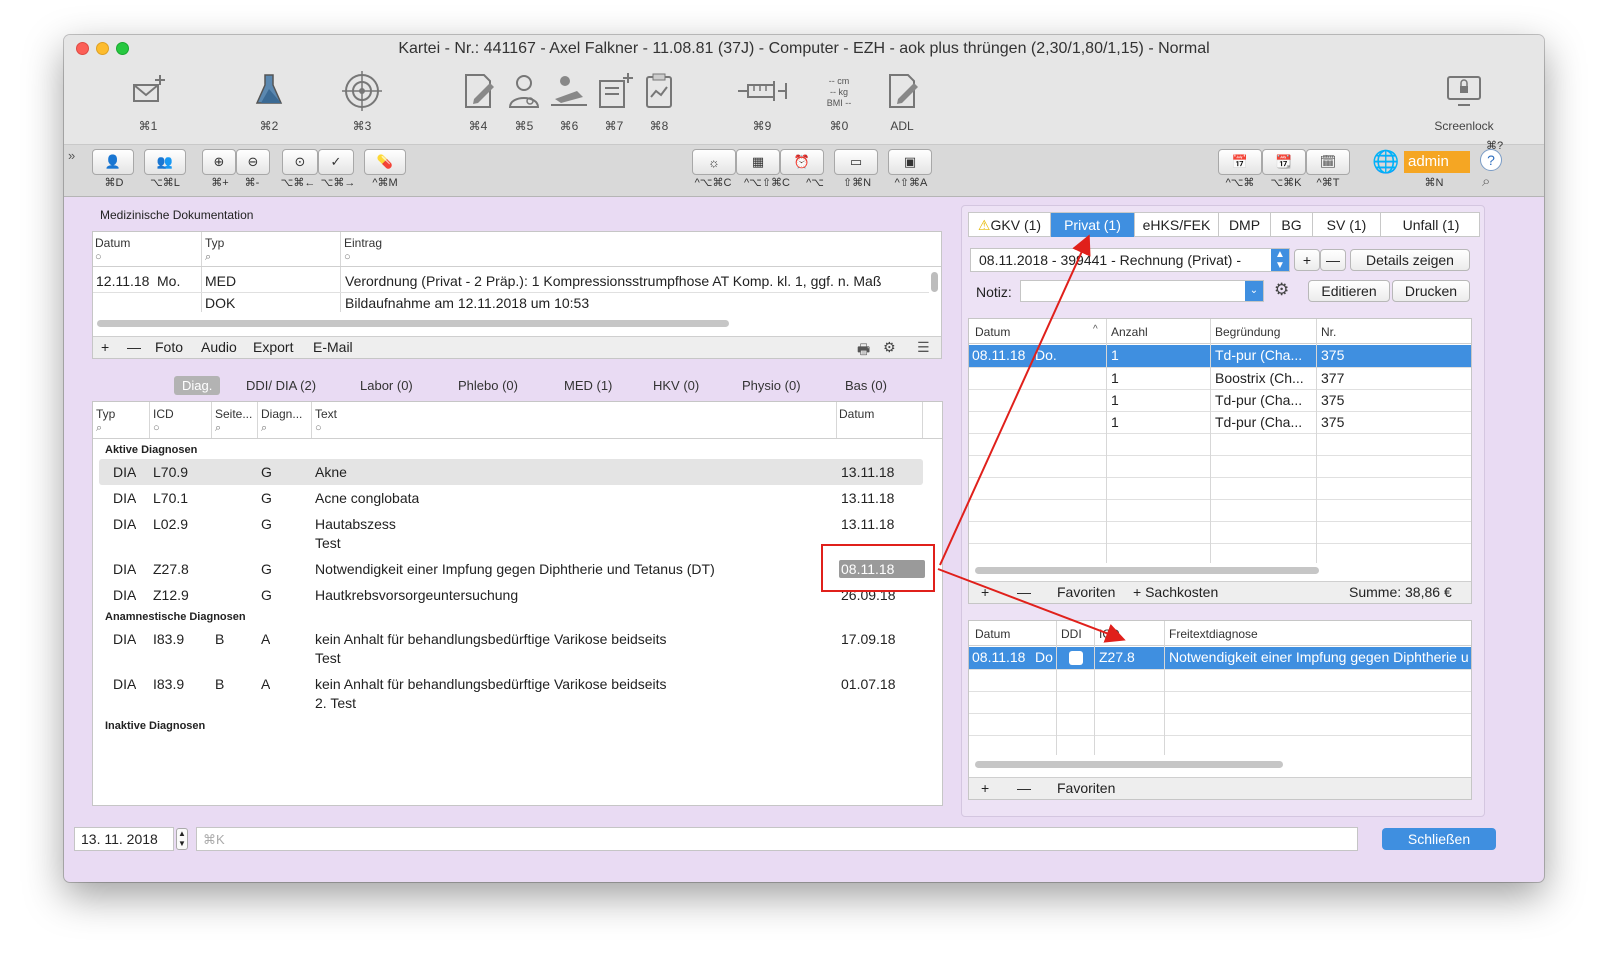 Image resolution: width=1600 pixels, height=969 pixels. What do you see at coordinates (1247, 332) in the screenshot?
I see `header-inv-begruendung: Begründung` at bounding box center [1247, 332].